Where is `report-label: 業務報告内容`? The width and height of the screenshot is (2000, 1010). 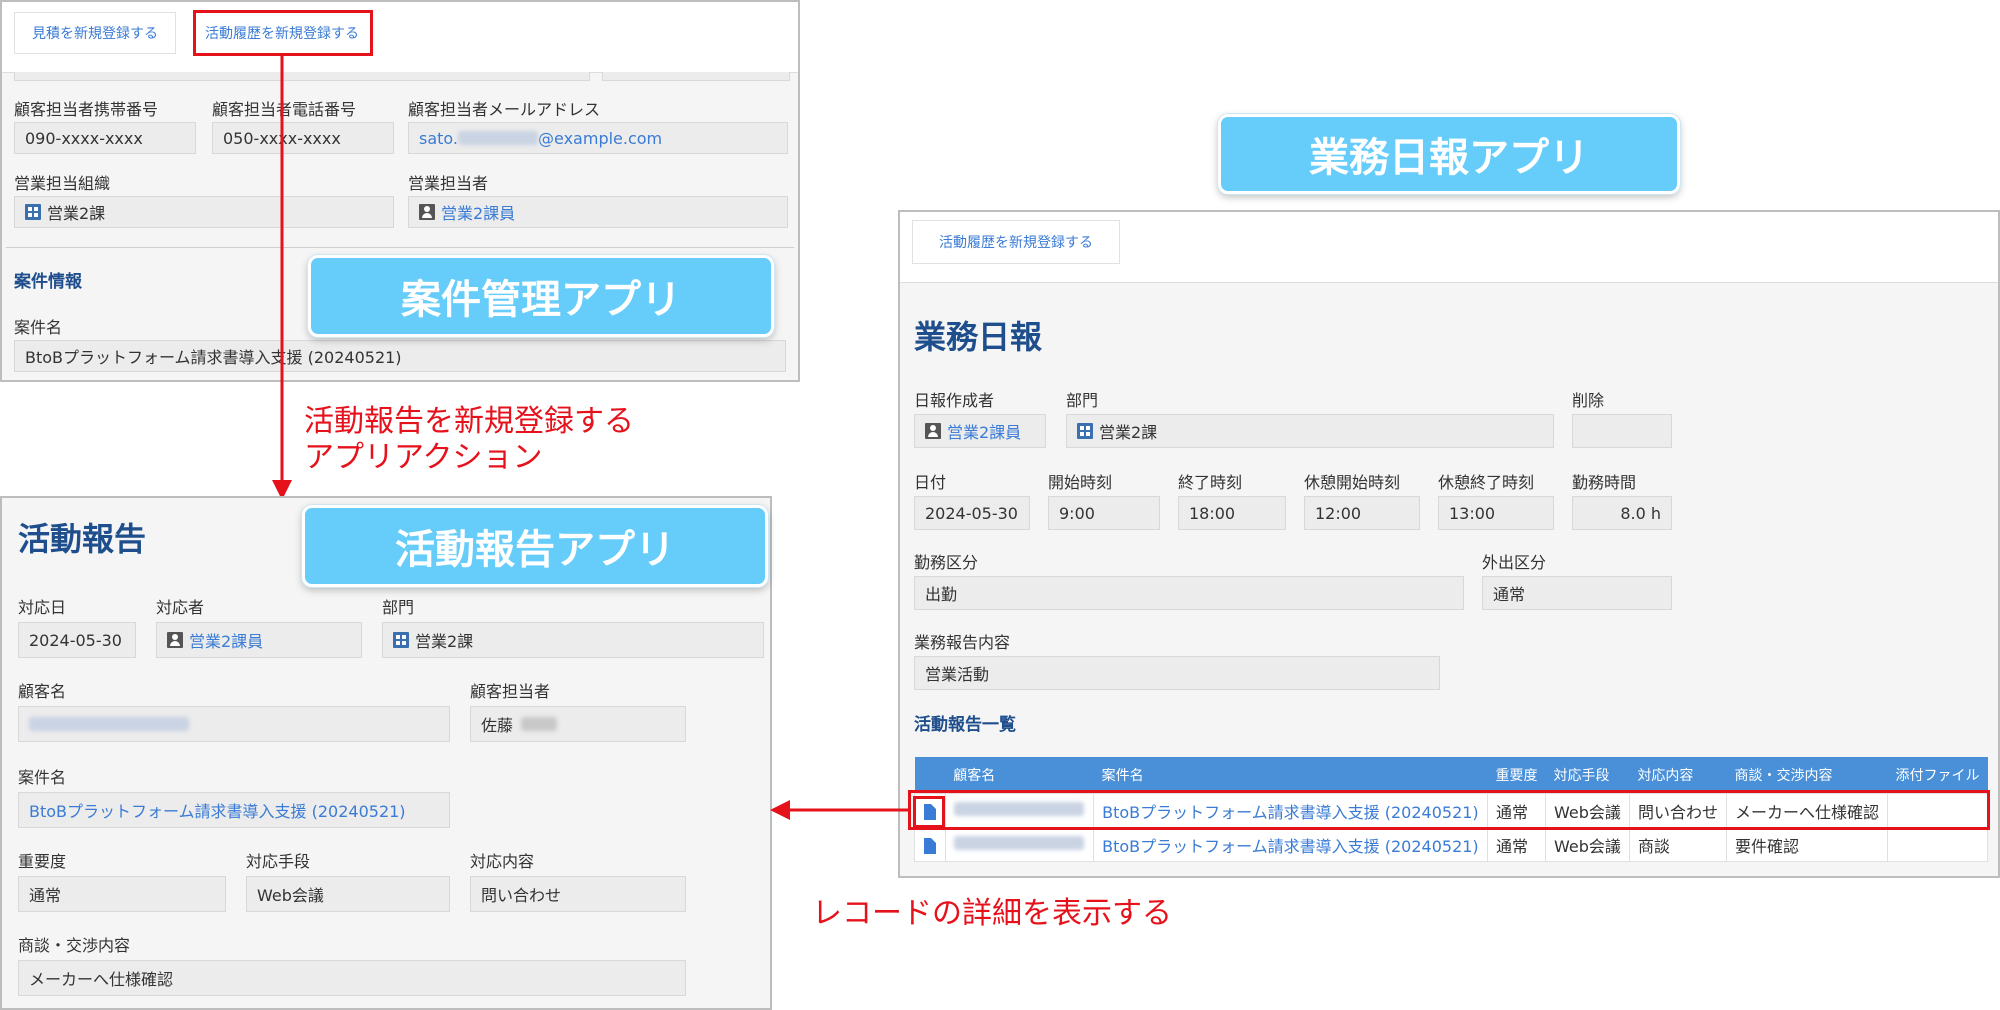 report-label: 業務報告内容 is located at coordinates (962, 642).